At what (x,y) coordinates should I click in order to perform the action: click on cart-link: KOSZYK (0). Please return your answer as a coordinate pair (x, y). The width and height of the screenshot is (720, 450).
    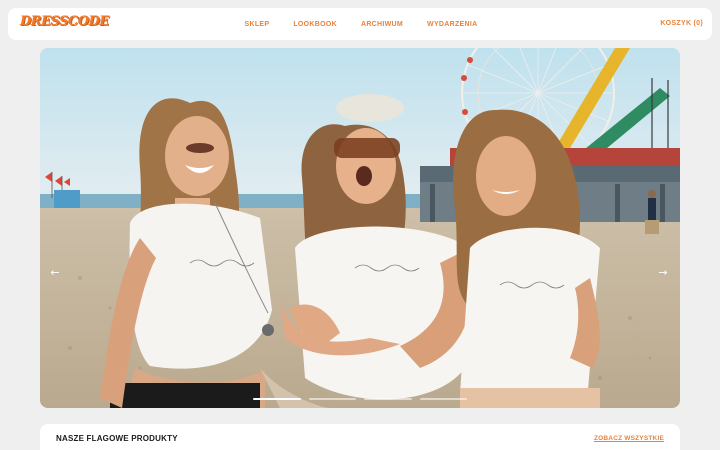
    Looking at the image, I should click on (681, 23).